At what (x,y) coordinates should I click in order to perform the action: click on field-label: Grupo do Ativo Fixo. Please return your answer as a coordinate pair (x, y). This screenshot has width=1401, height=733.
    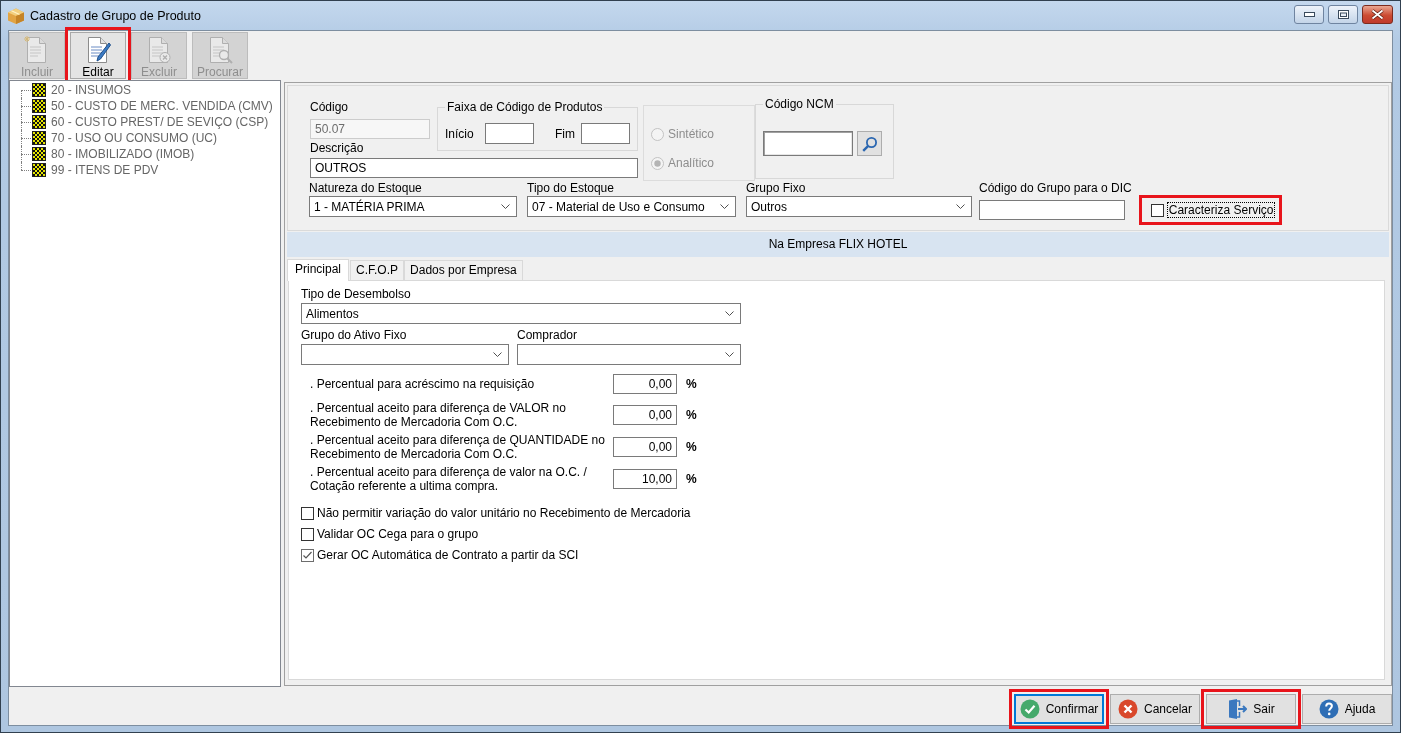
    Looking at the image, I should click on (354, 335).